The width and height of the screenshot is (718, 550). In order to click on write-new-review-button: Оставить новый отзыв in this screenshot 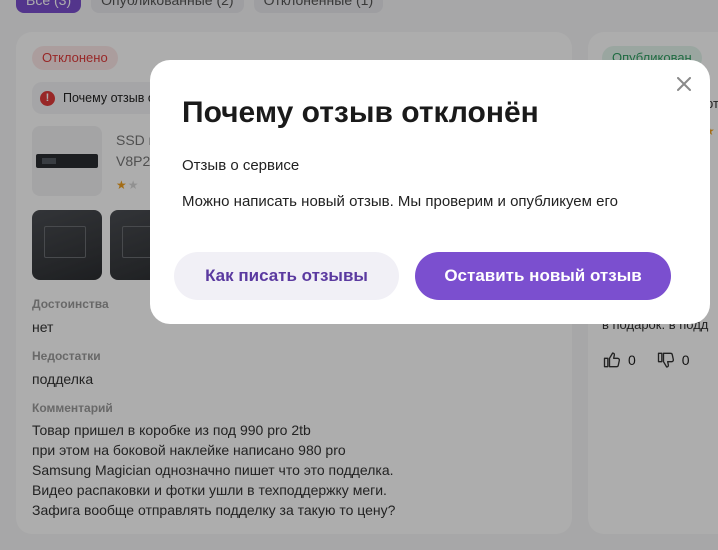, I will do `click(543, 276)`.